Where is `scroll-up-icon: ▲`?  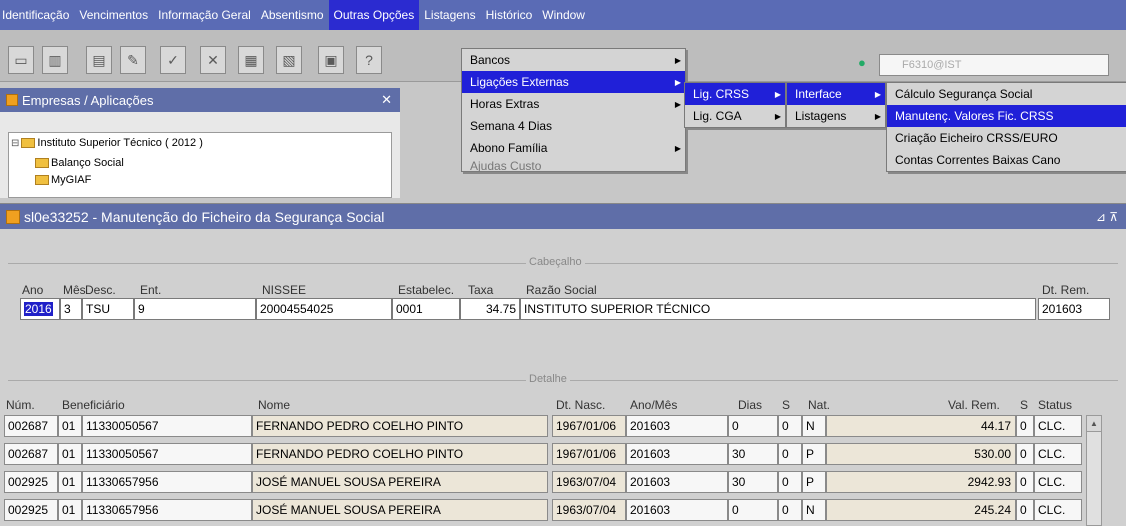 scroll-up-icon: ▲ is located at coordinates (1094, 424).